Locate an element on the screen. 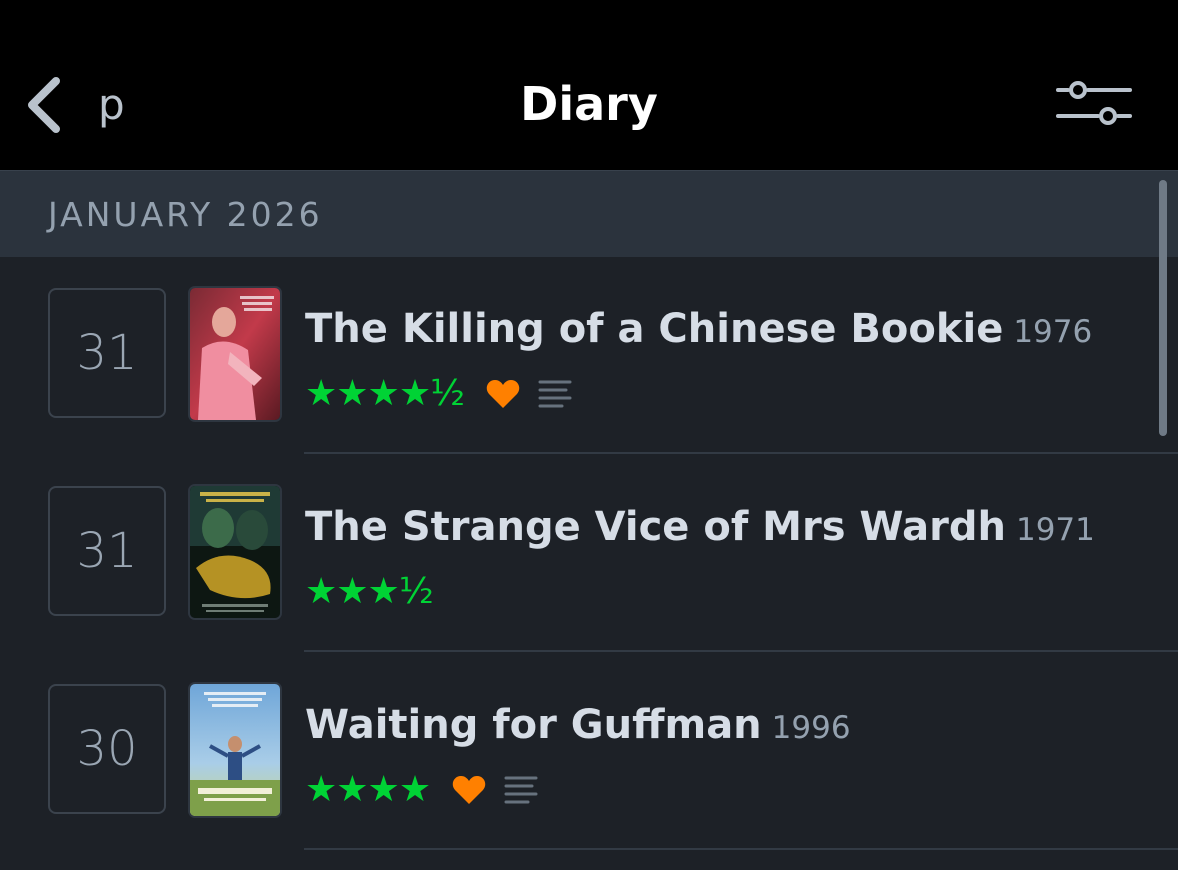 The image size is (1178, 870). row-divider is located at coordinates (741, 849).